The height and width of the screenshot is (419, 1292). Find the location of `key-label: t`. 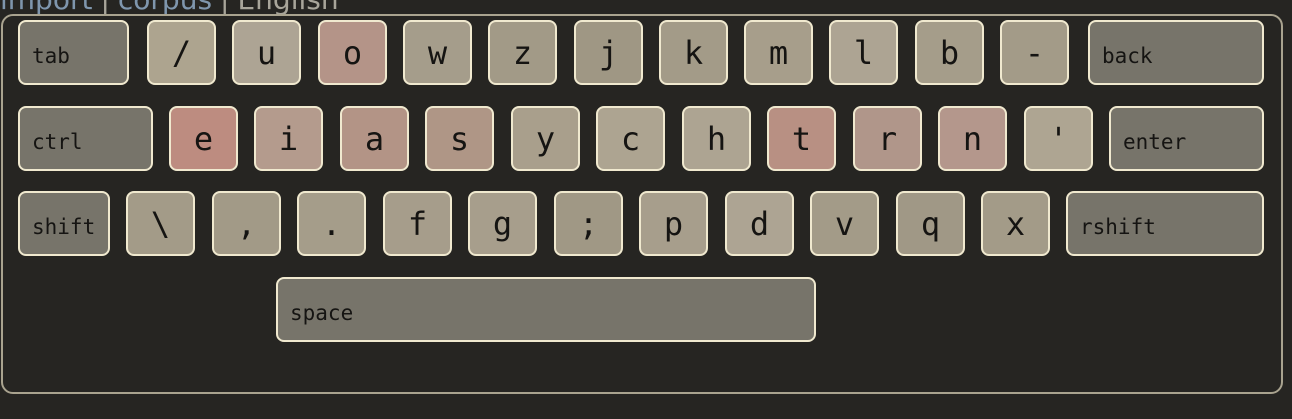

key-label: t is located at coordinates (801, 138).